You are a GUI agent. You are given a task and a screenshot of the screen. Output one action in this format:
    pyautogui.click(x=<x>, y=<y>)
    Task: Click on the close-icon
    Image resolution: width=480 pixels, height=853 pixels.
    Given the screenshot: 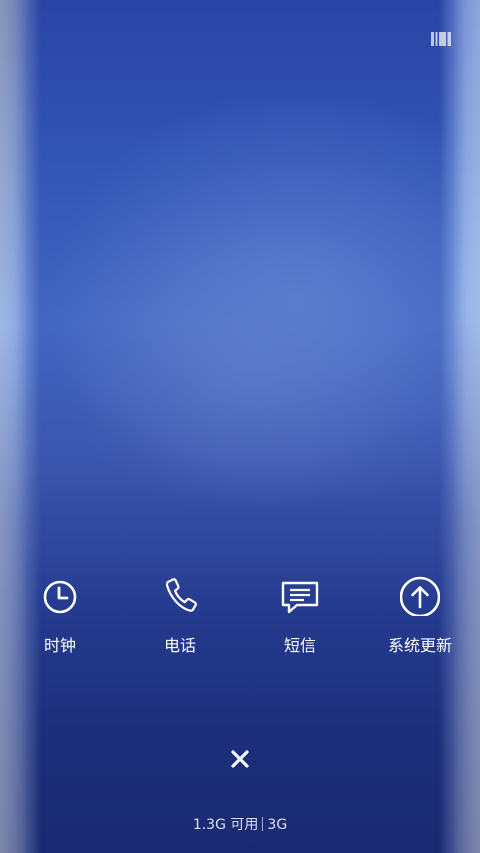 What is the action you would take?
    pyautogui.click(x=240, y=759)
    